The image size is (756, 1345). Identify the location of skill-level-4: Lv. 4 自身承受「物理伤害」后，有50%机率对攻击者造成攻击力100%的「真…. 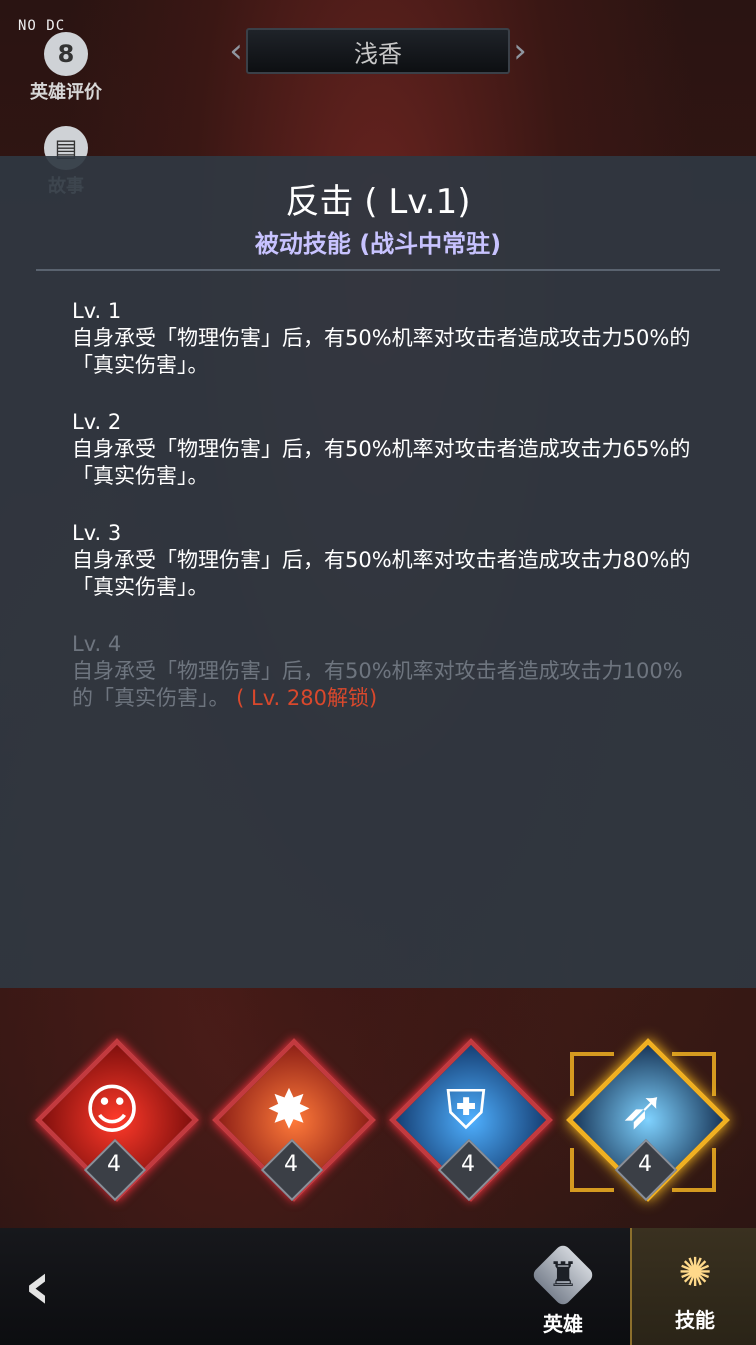
(382, 671).